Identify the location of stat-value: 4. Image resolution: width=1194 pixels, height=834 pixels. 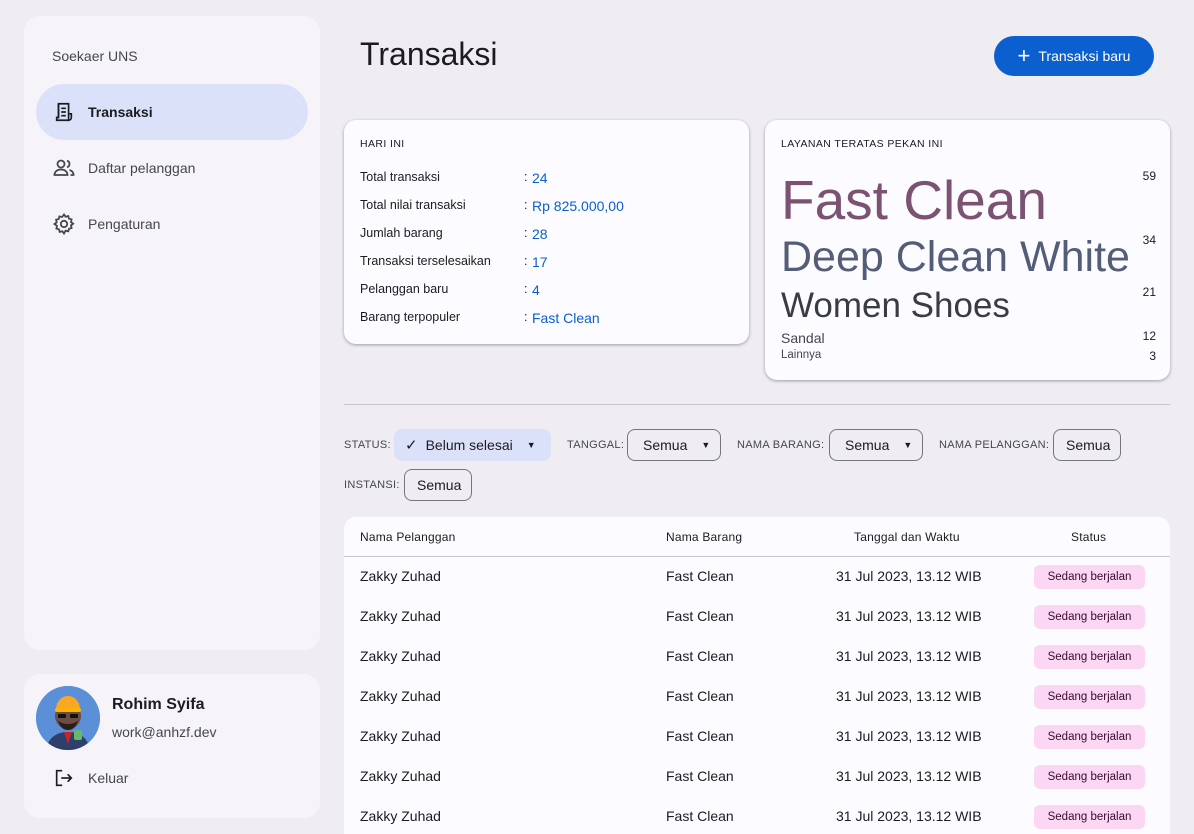
(536, 290).